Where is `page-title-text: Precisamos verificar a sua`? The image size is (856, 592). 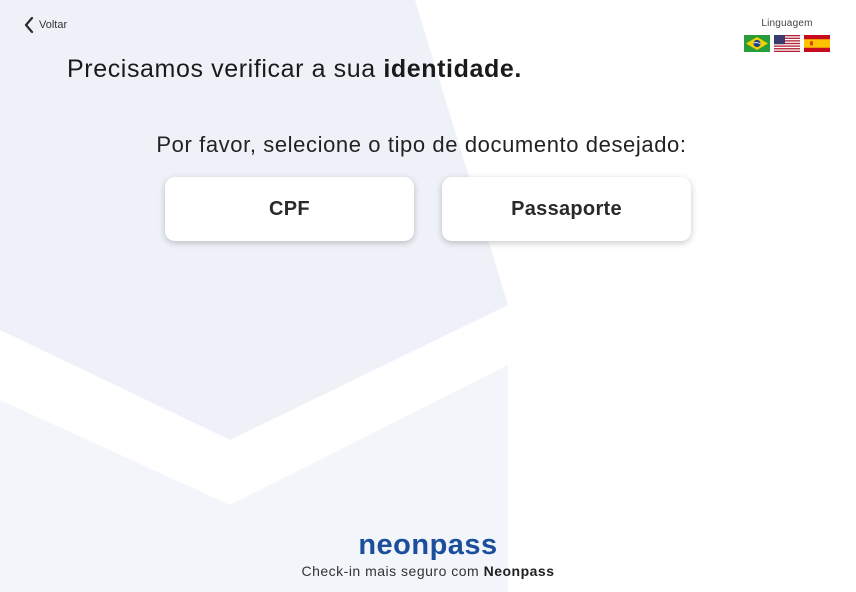 page-title-text: Precisamos verificar a sua is located at coordinates (225, 69).